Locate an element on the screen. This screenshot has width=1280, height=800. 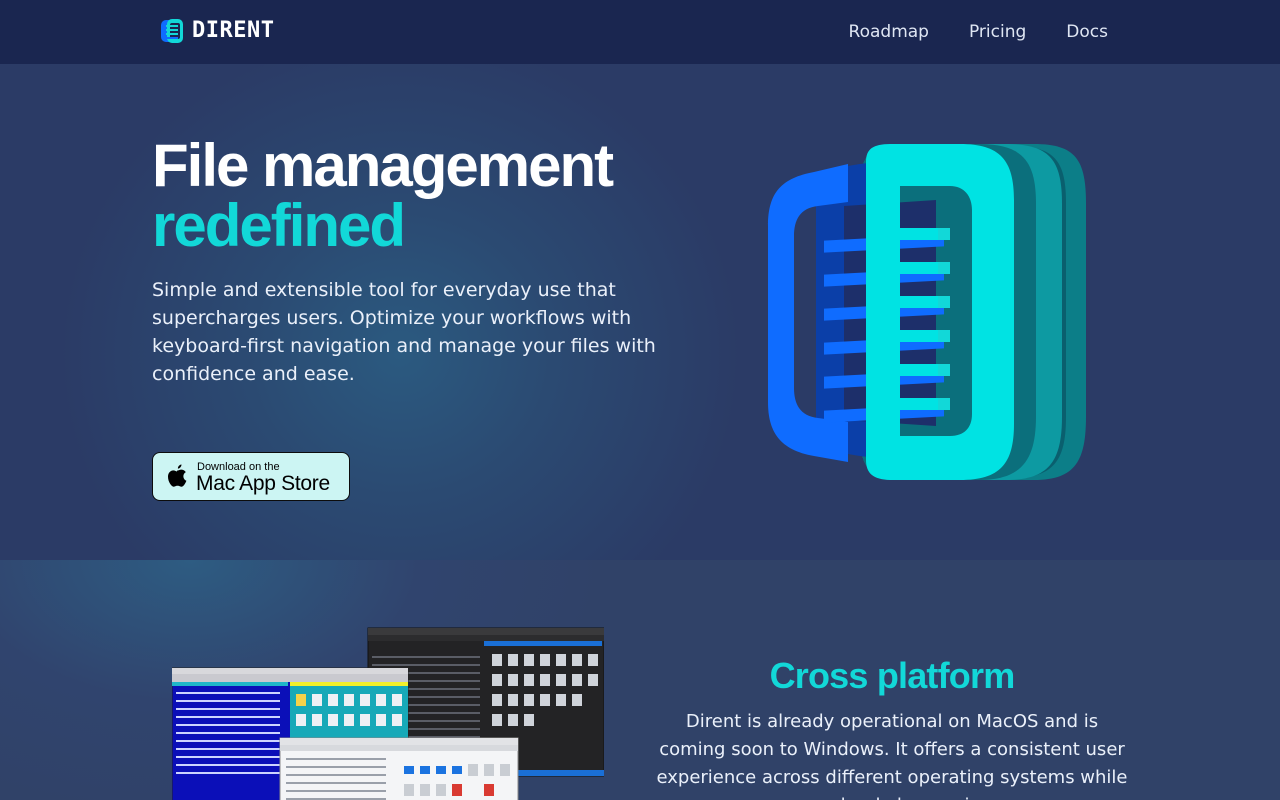
logo-text: DIRENT is located at coordinates (233, 30).